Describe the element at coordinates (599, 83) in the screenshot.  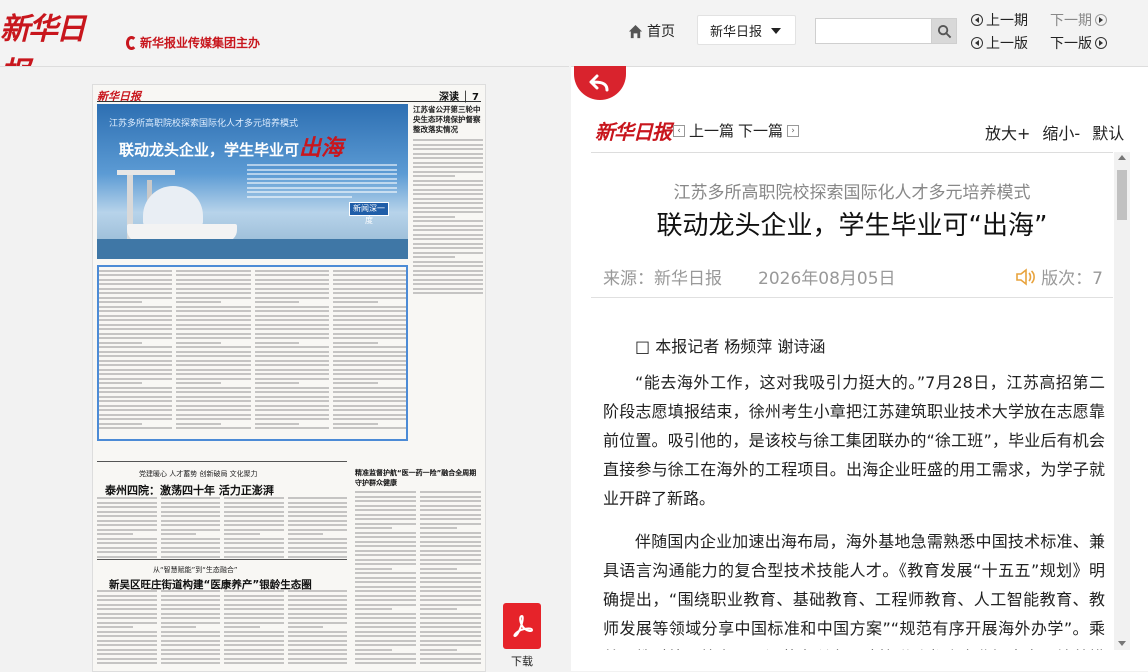
I see `back-arrow-icon` at that location.